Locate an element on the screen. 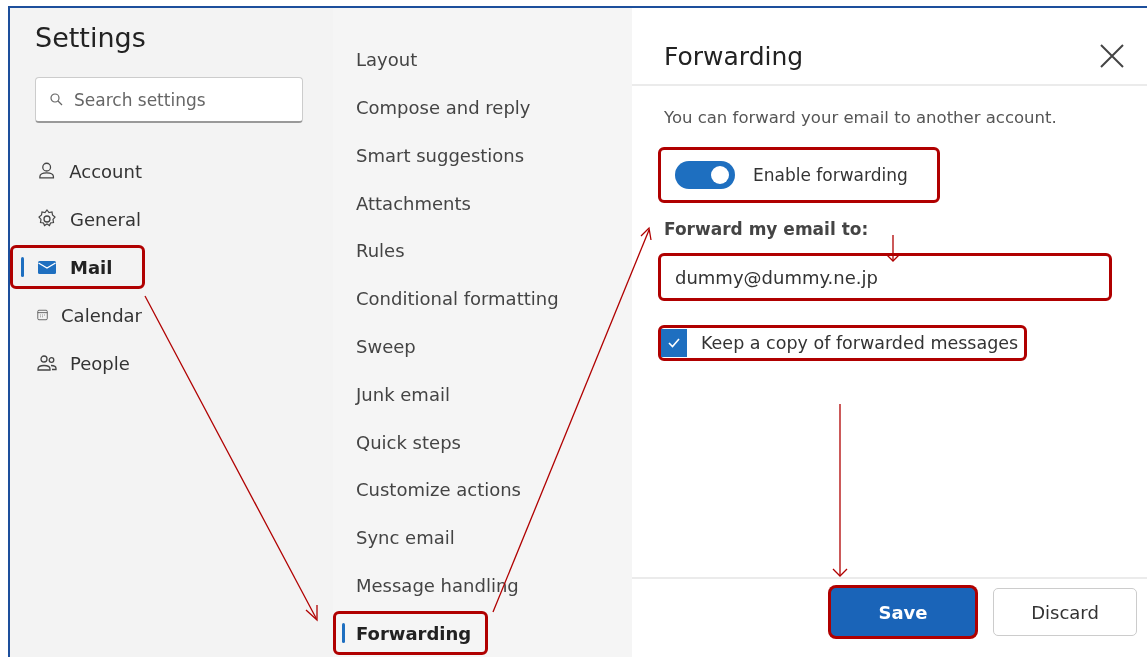 The image size is (1147, 657). nav-item: People is located at coordinates (77, 363).